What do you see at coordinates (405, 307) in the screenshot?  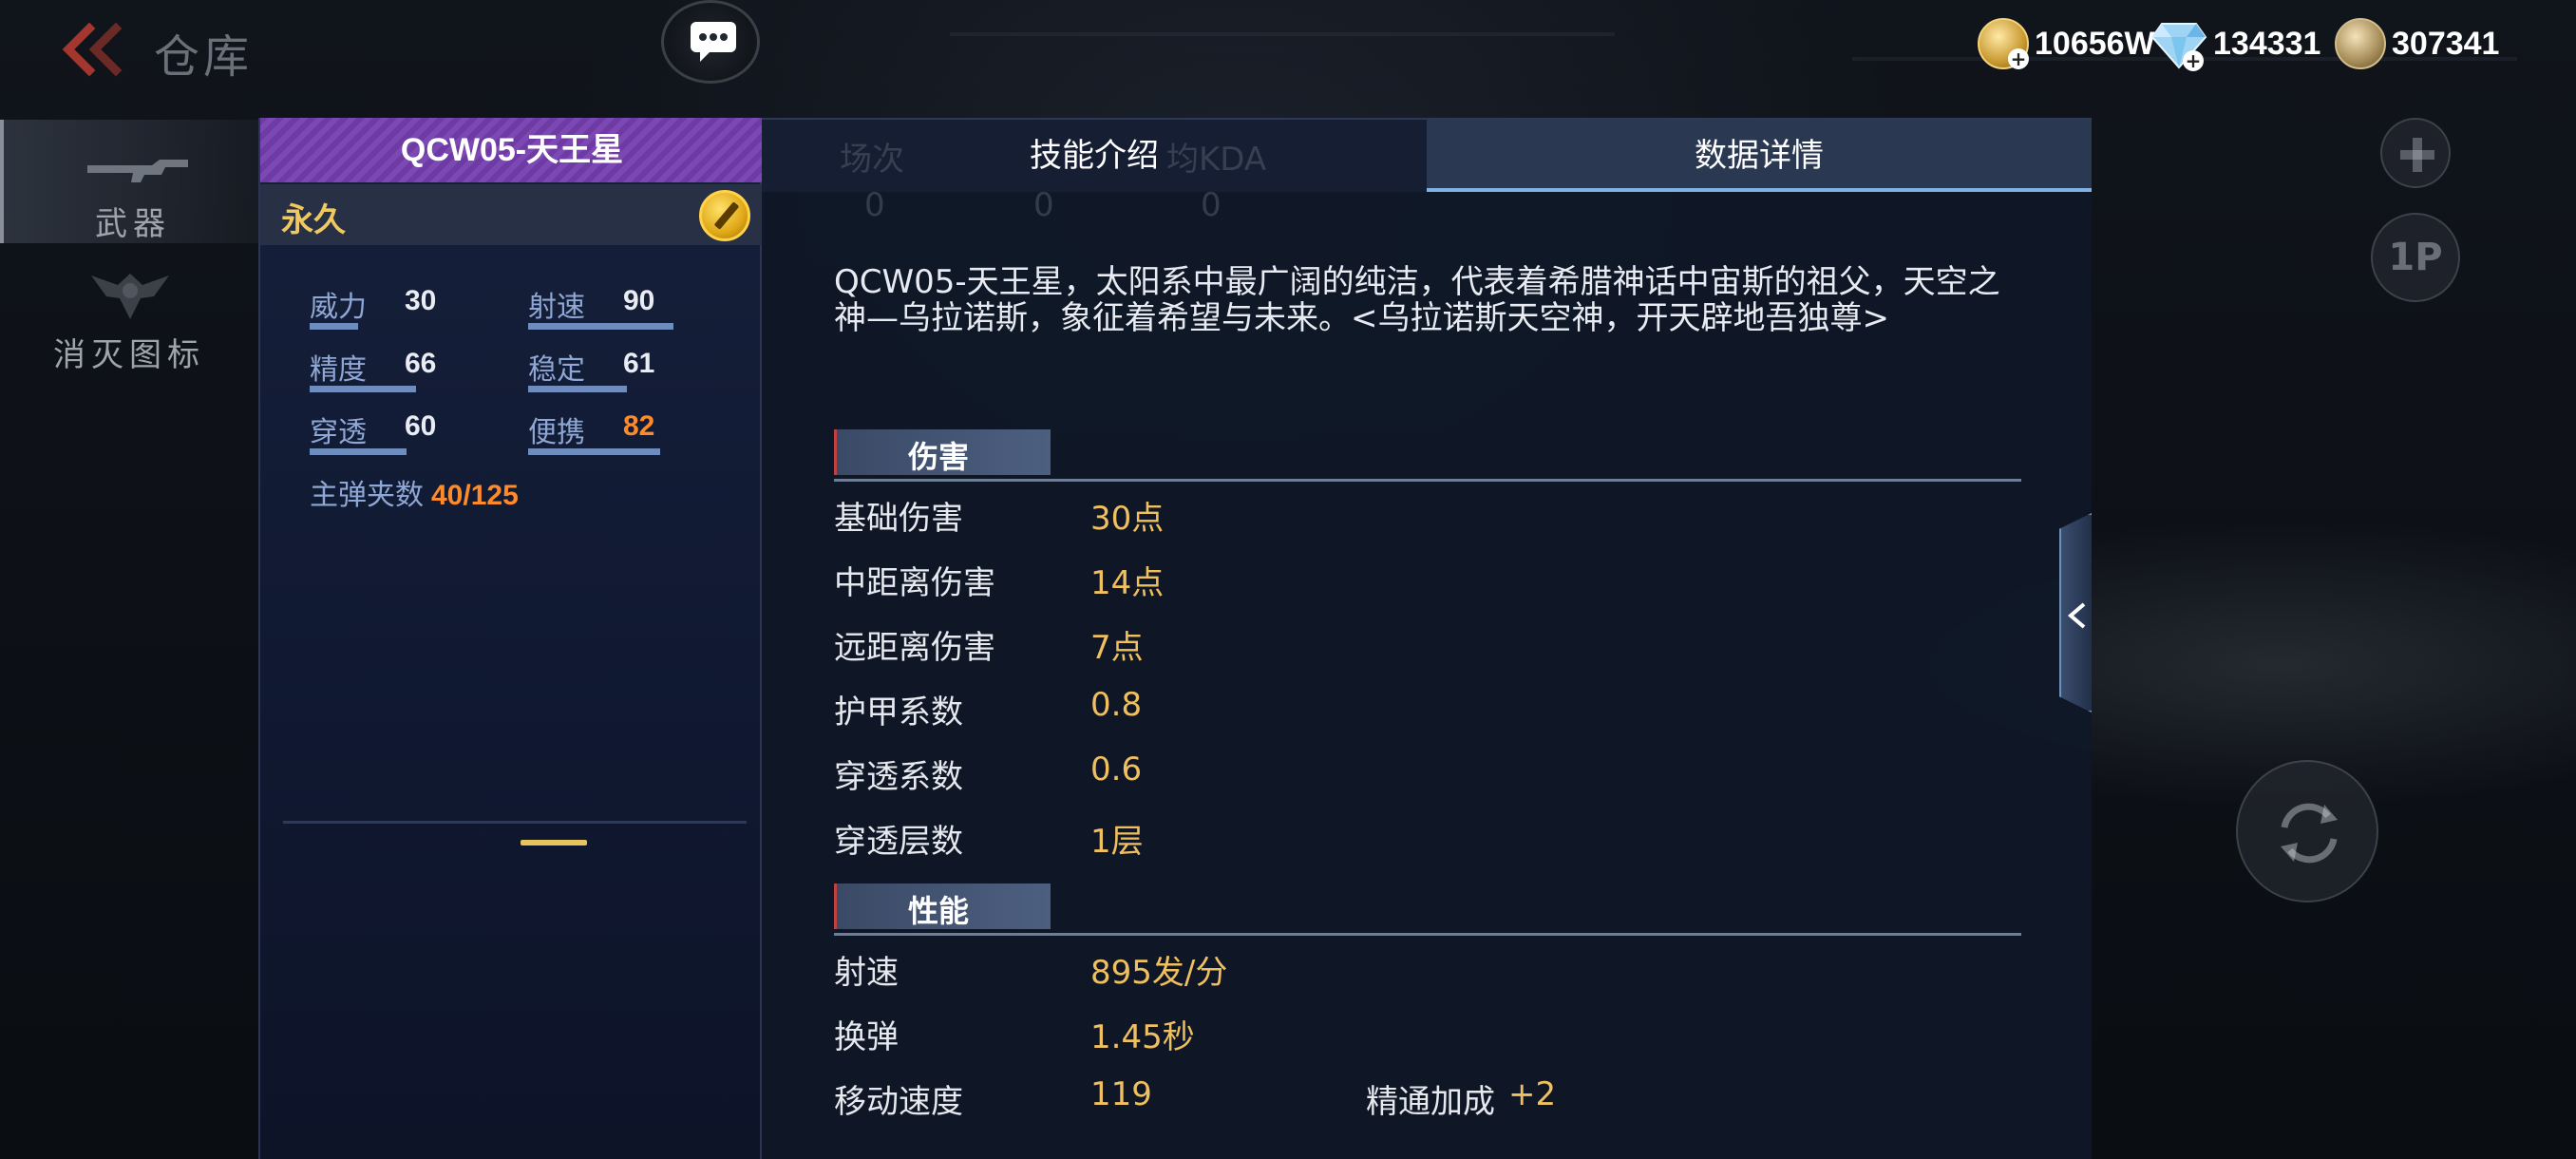 I see `stat-power: 威力 30` at bounding box center [405, 307].